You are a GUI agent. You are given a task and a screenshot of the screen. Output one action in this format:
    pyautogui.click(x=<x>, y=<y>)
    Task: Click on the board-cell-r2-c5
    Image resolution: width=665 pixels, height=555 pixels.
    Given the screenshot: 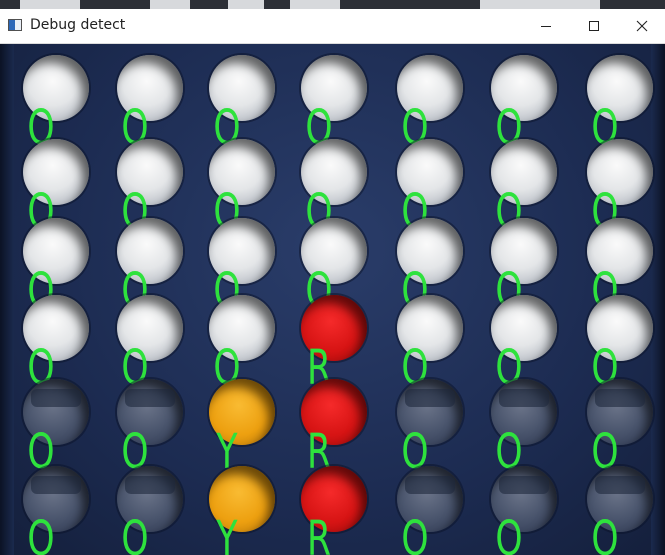 What is the action you would take?
    pyautogui.click(x=430, y=172)
    